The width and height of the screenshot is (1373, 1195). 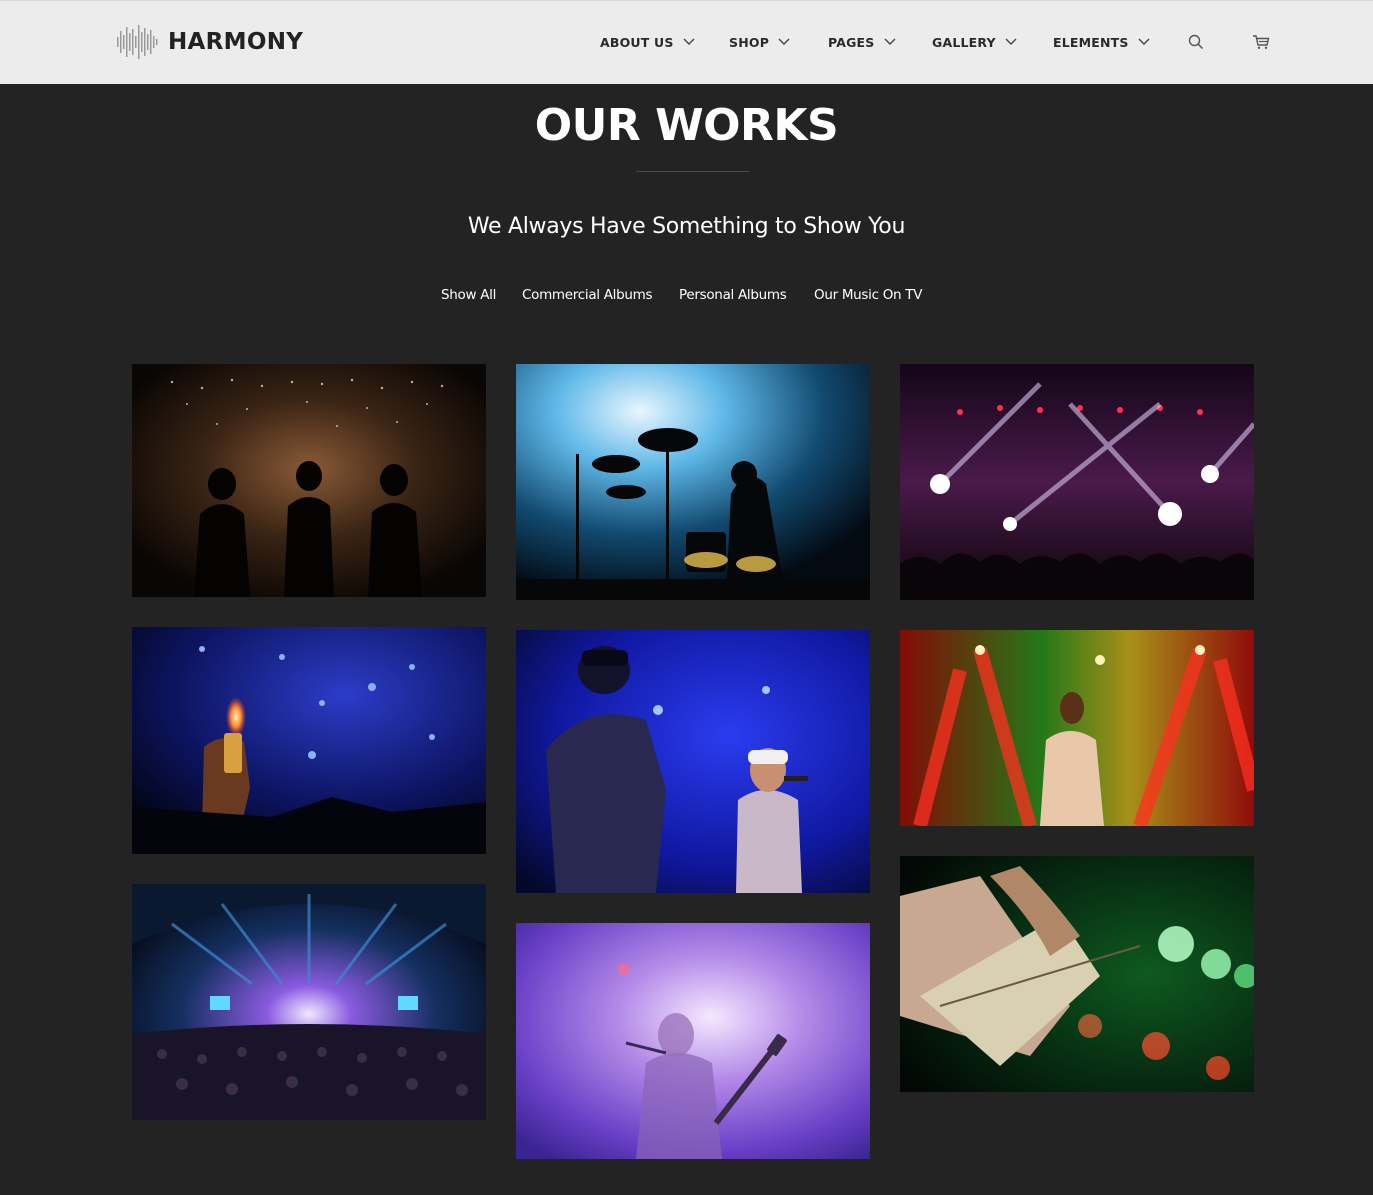 What do you see at coordinates (137, 42) in the screenshot?
I see `soundwave-logo-icon` at bounding box center [137, 42].